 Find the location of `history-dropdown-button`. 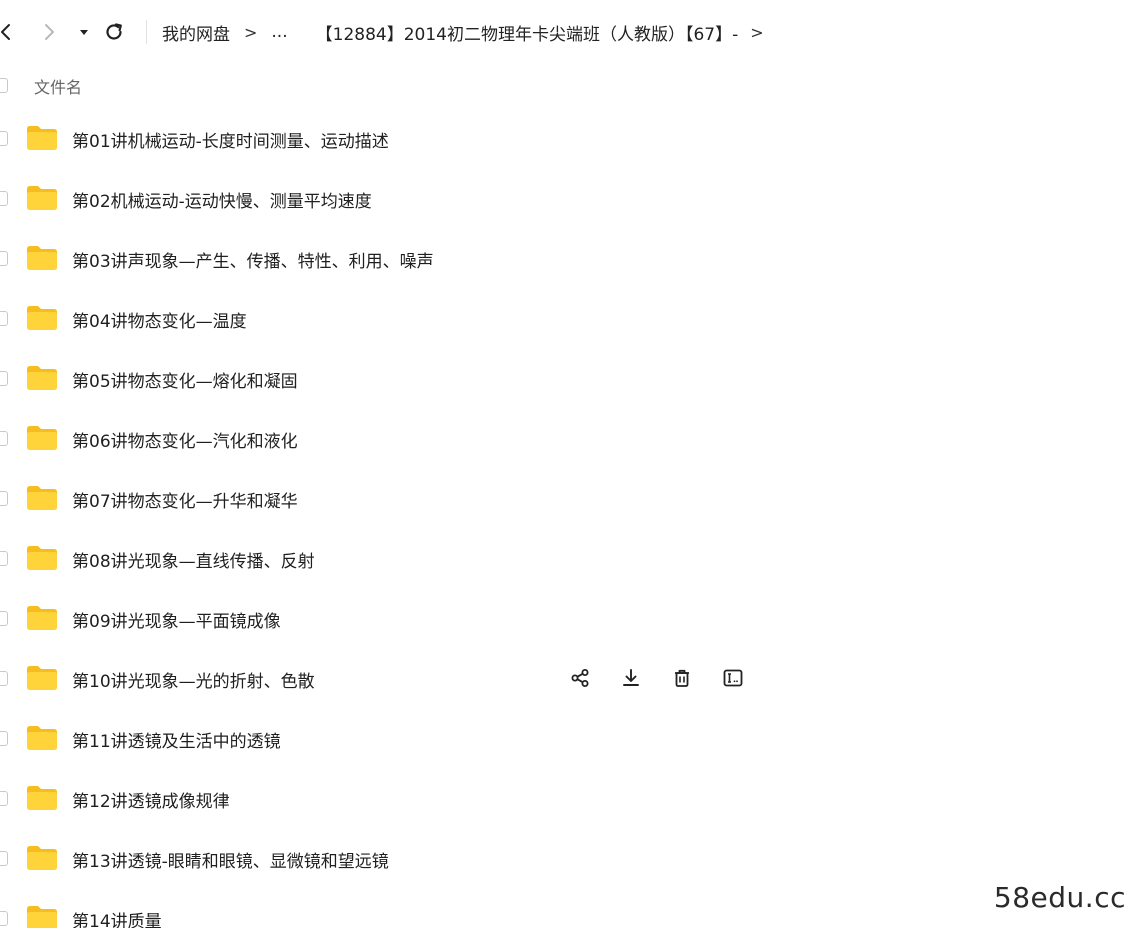

history-dropdown-button is located at coordinates (84, 32).